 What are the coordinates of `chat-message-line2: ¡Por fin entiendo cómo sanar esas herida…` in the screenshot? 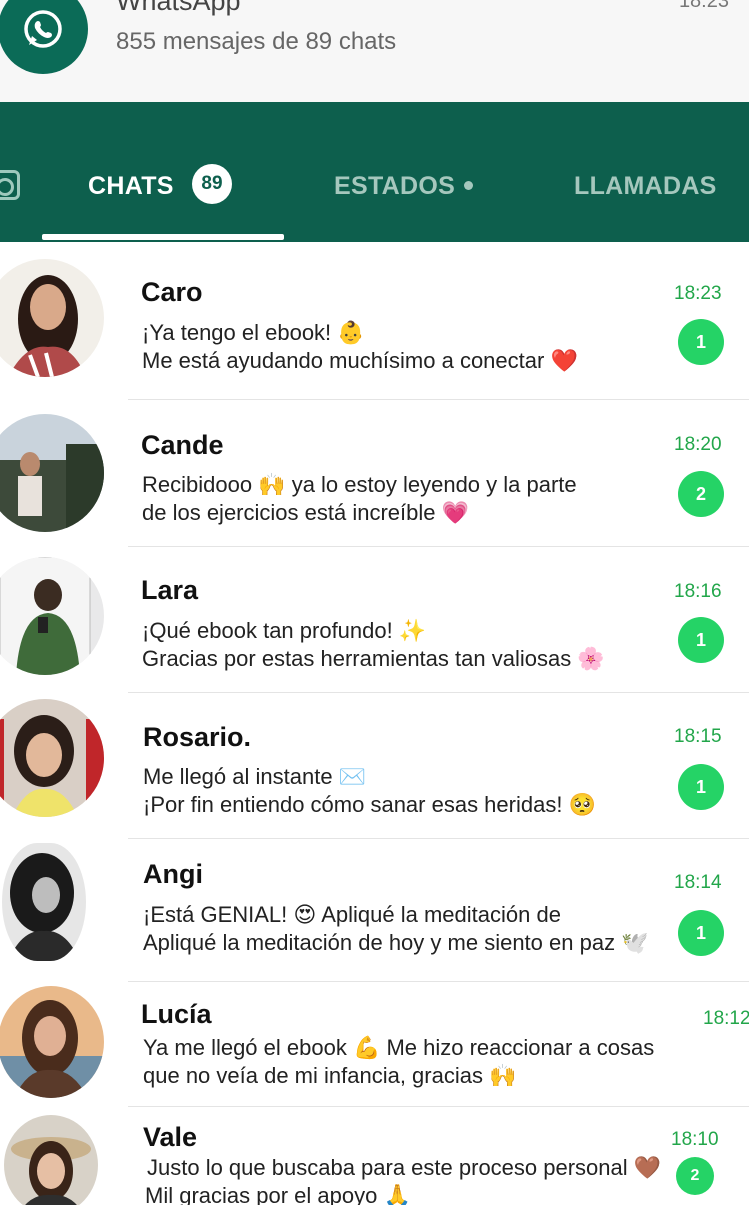 It's located at (369, 804).